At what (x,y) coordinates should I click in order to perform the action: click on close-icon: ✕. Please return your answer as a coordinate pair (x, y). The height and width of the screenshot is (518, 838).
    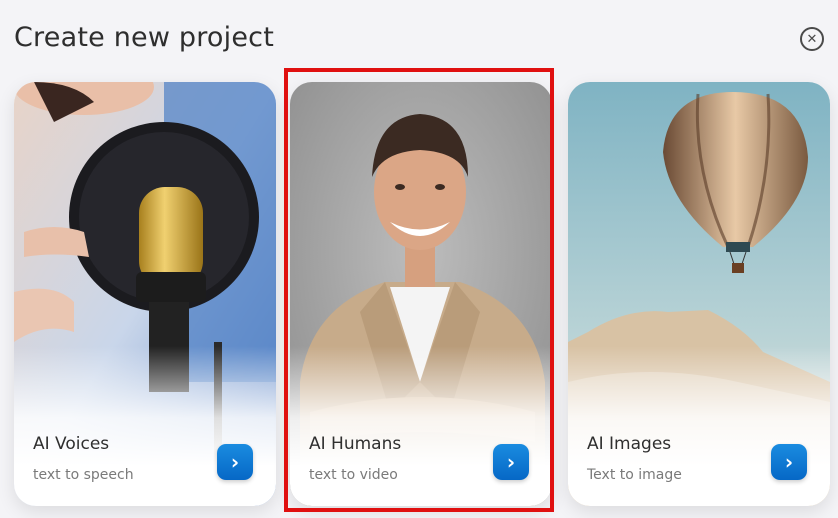
    Looking at the image, I should click on (812, 39).